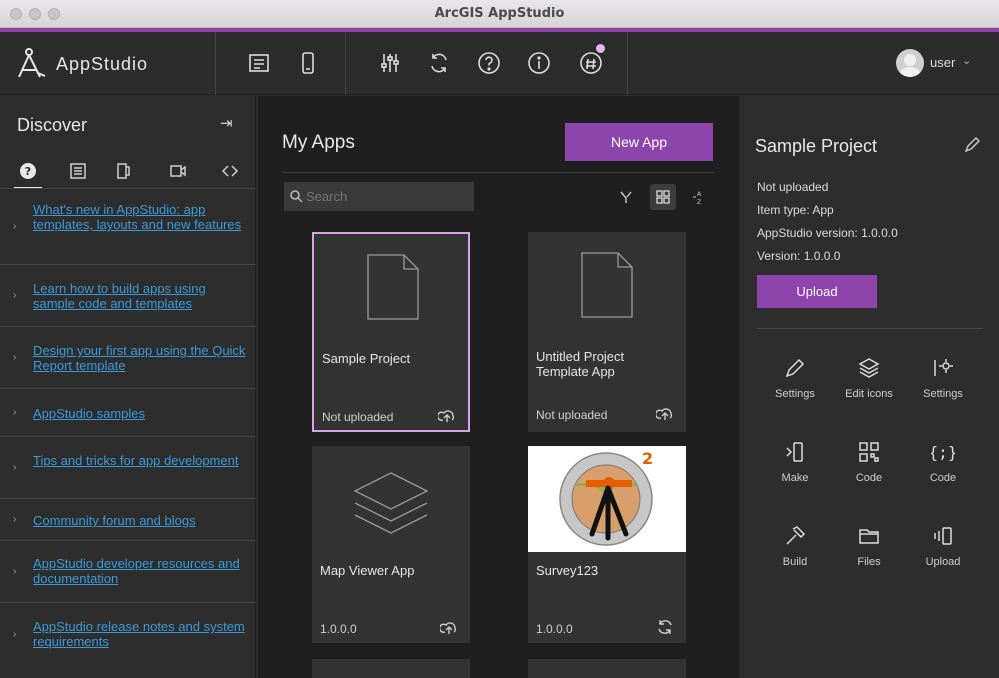 This screenshot has width=999, height=678. What do you see at coordinates (910, 63) in the screenshot?
I see `avatar` at bounding box center [910, 63].